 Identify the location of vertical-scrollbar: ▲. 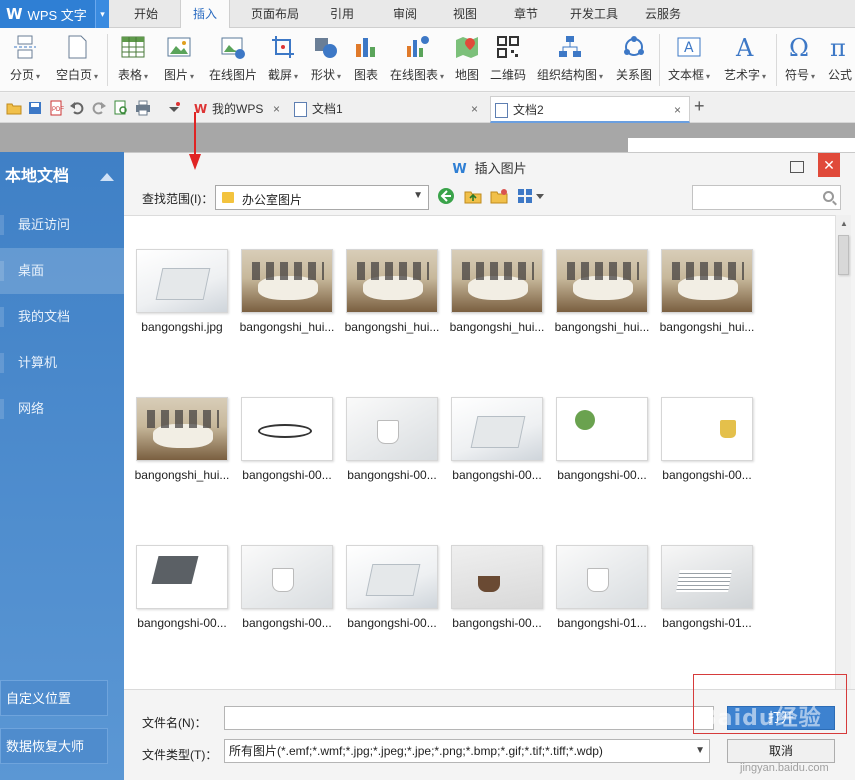
(843, 452).